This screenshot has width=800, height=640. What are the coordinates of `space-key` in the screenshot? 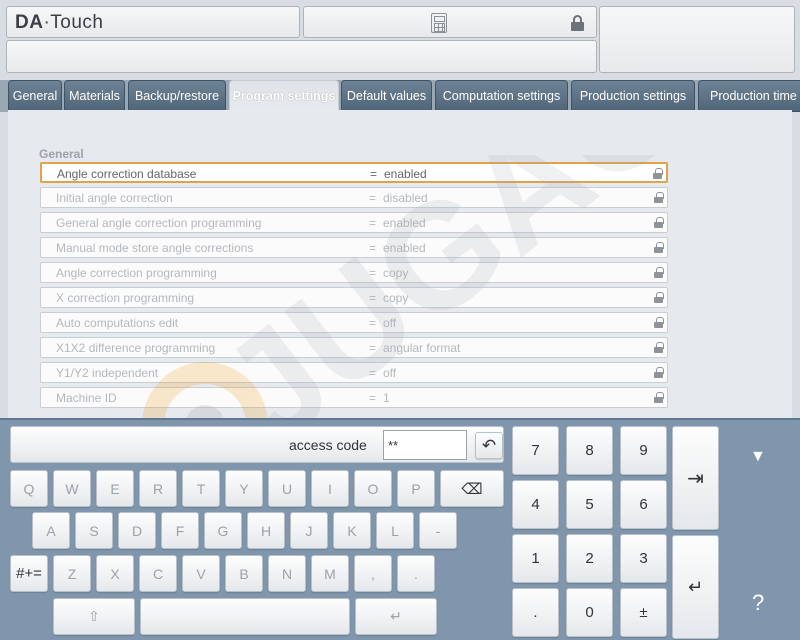 It's located at (245, 616).